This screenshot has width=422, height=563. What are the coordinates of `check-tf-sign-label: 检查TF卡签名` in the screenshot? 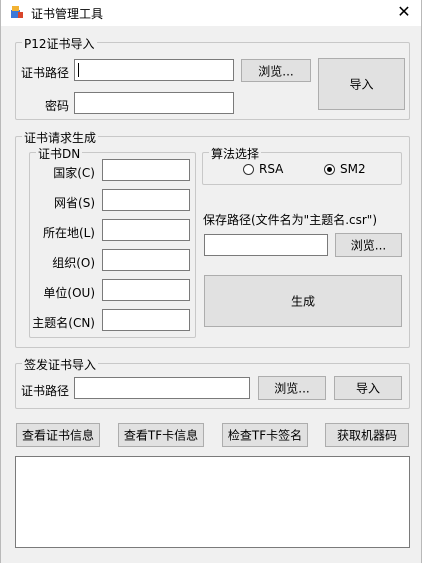 It's located at (265, 435).